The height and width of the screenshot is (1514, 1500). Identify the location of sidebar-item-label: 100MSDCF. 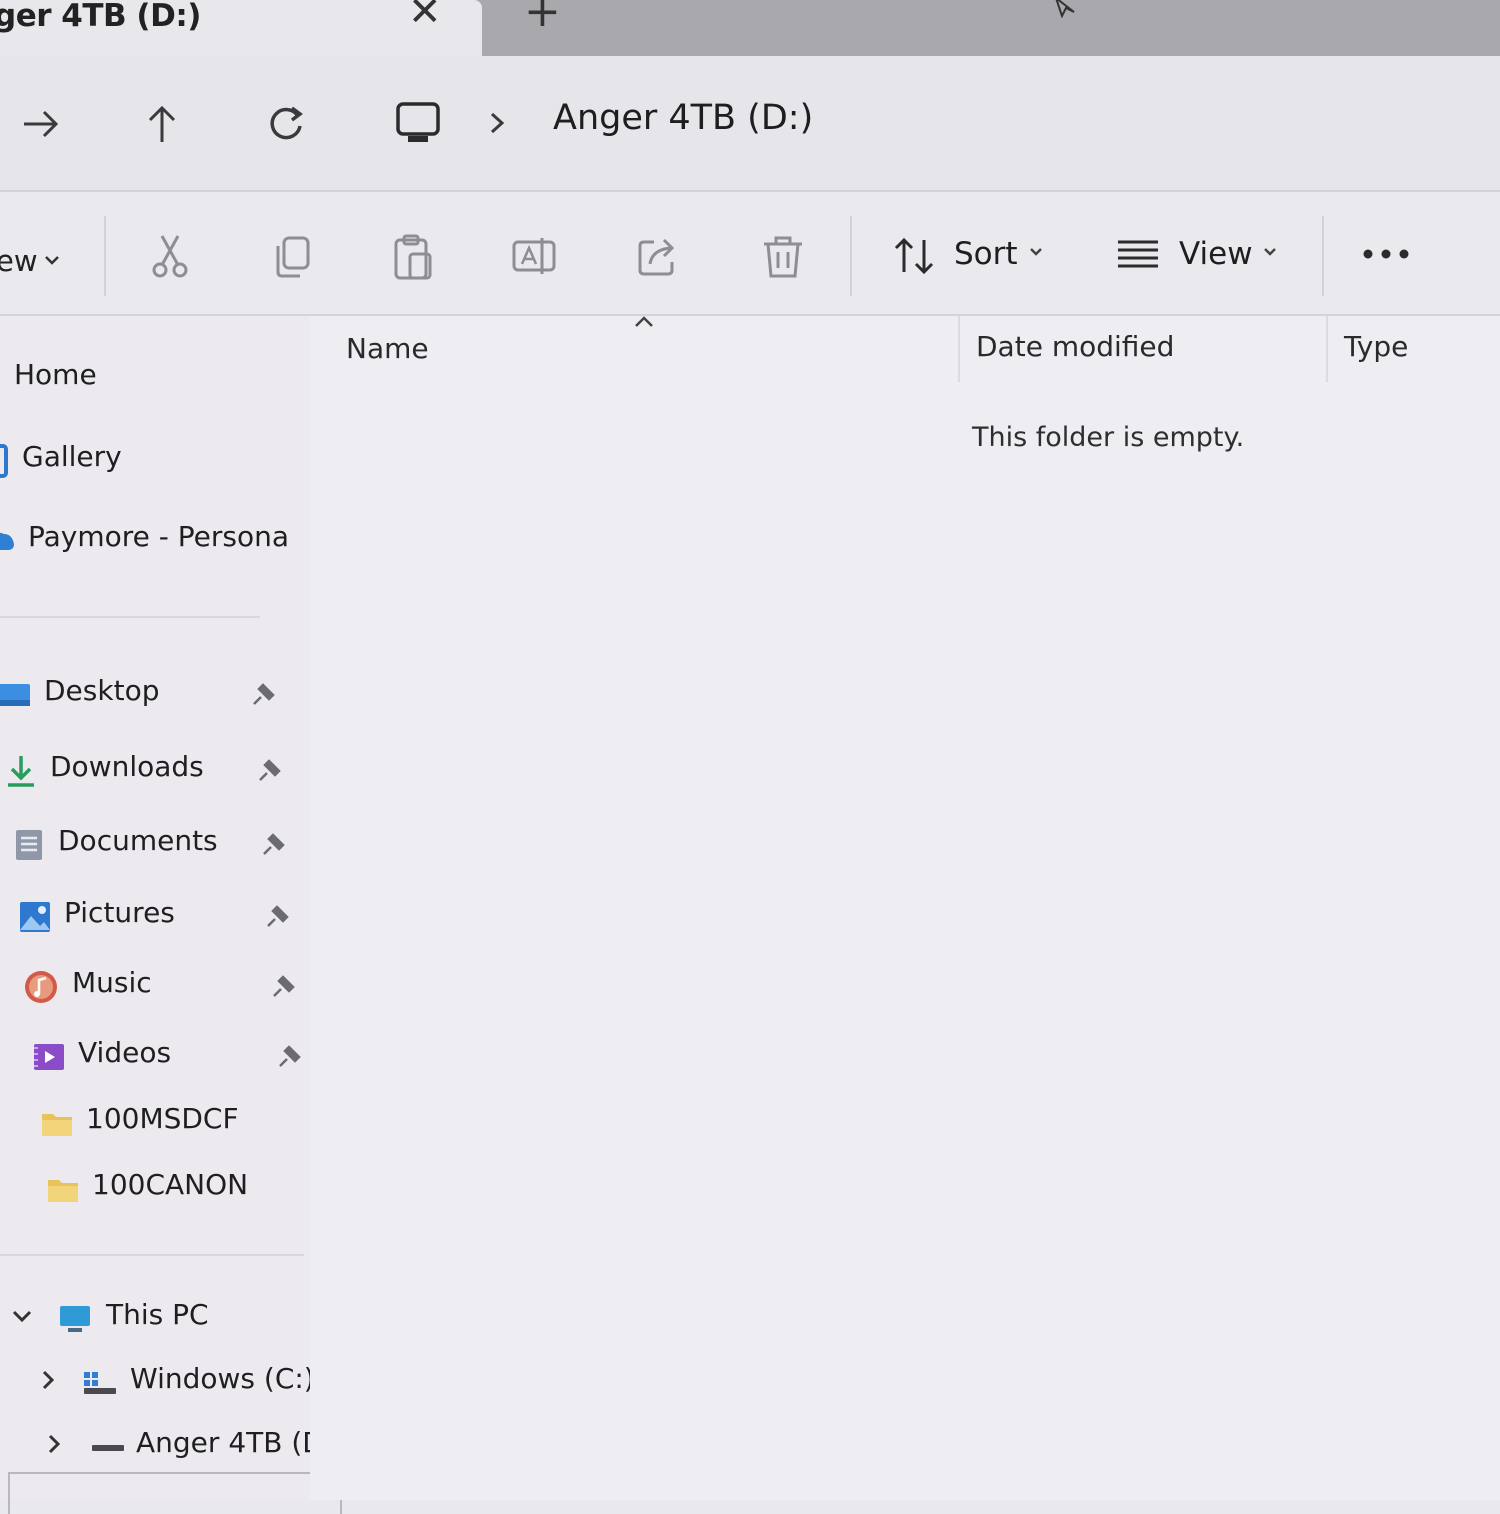
(162, 1118).